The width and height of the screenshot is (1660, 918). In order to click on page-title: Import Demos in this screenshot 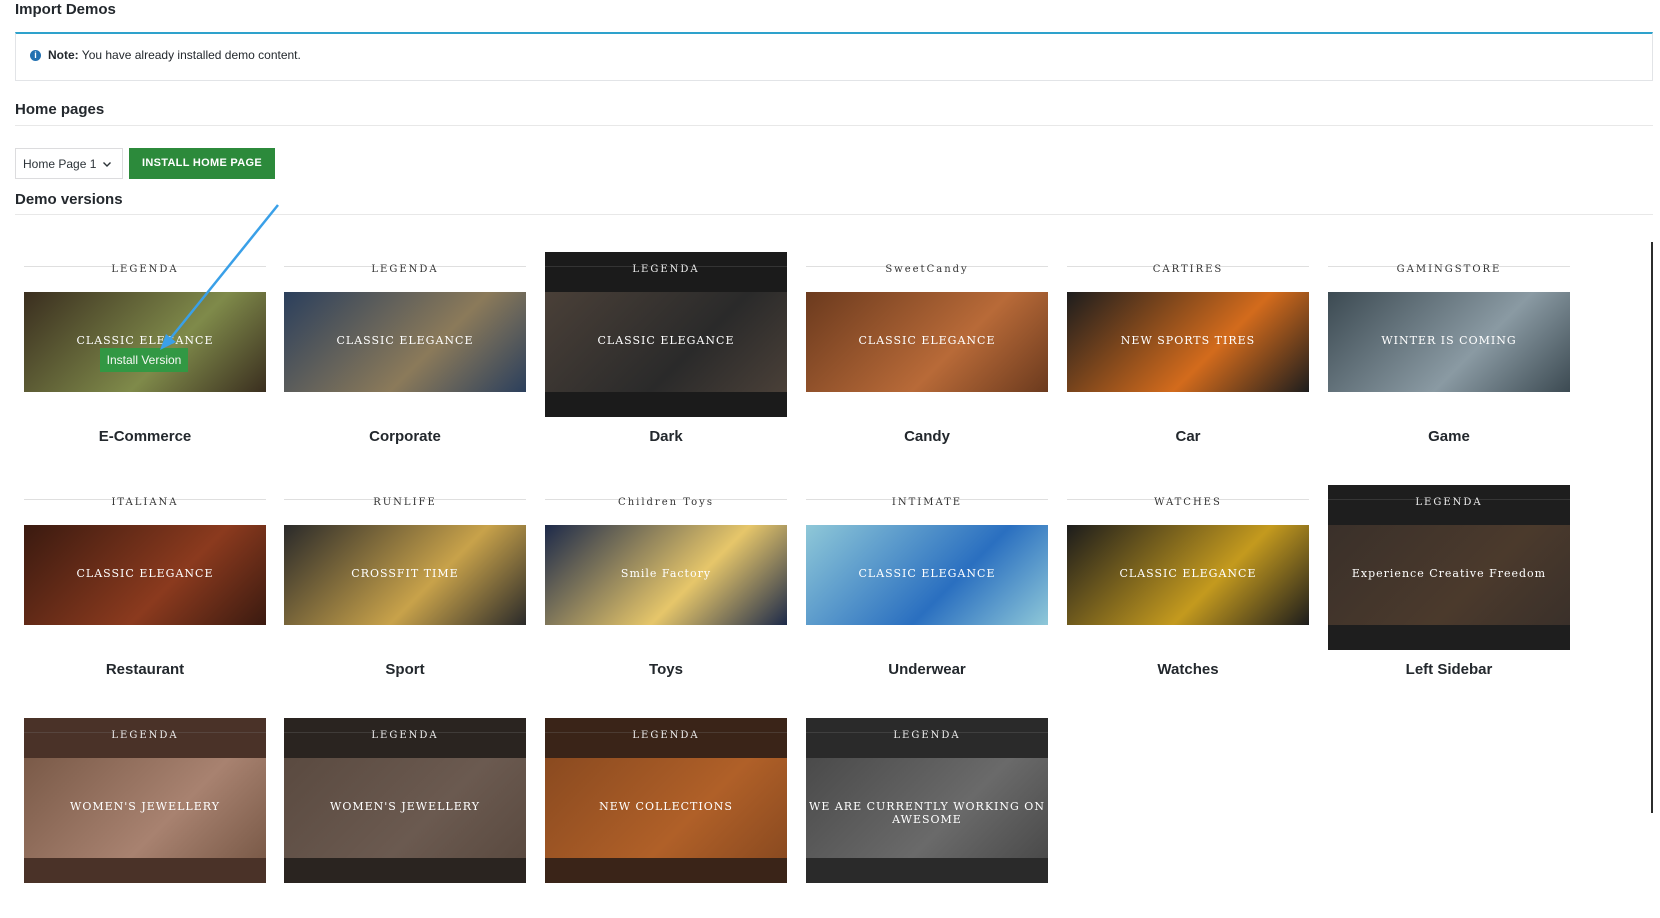, I will do `click(65, 9)`.